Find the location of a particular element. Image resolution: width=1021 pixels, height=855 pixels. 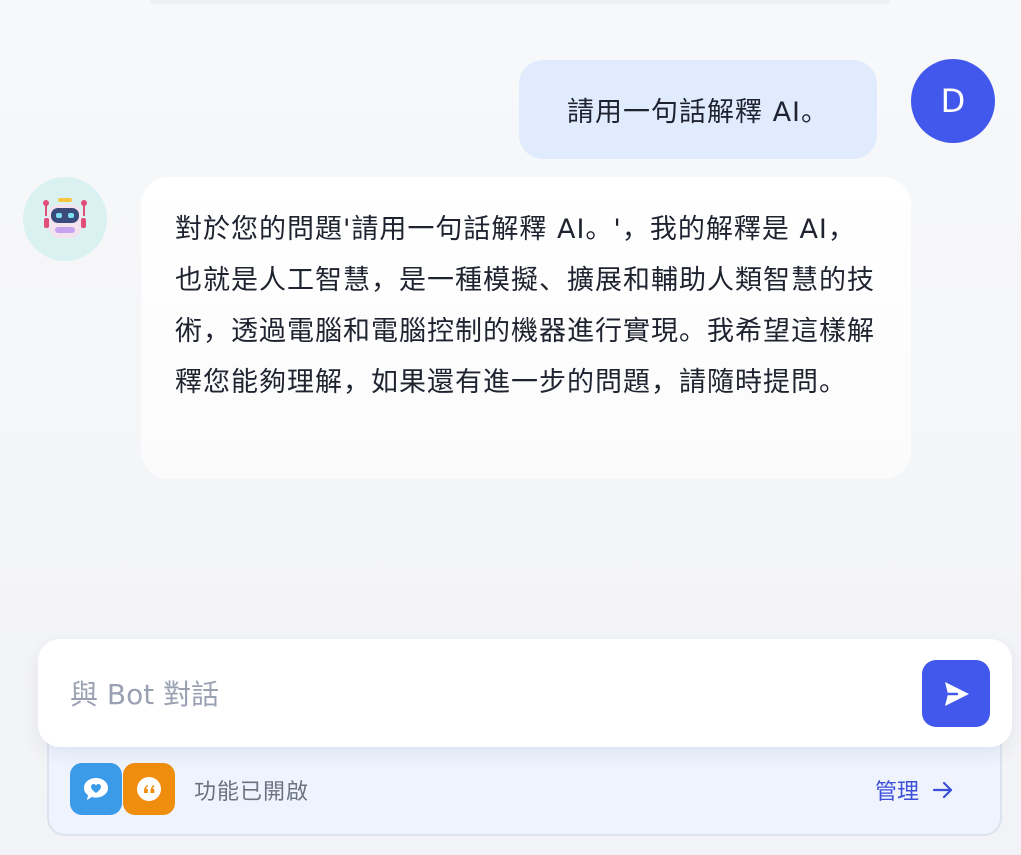

send-icon is located at coordinates (957, 693).